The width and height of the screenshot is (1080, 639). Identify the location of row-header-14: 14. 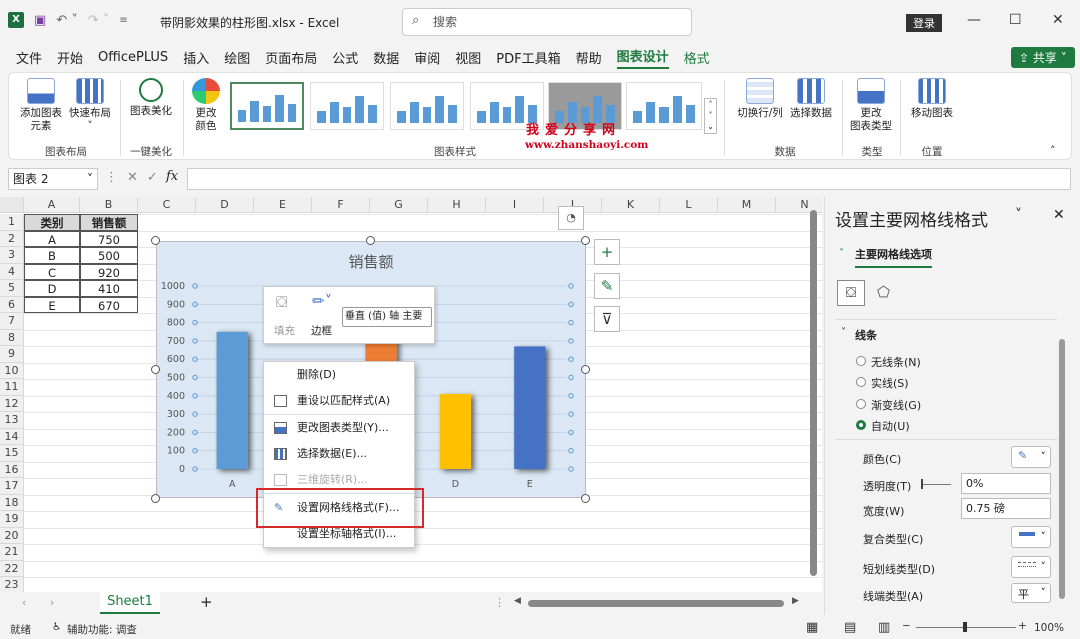
(12, 436).